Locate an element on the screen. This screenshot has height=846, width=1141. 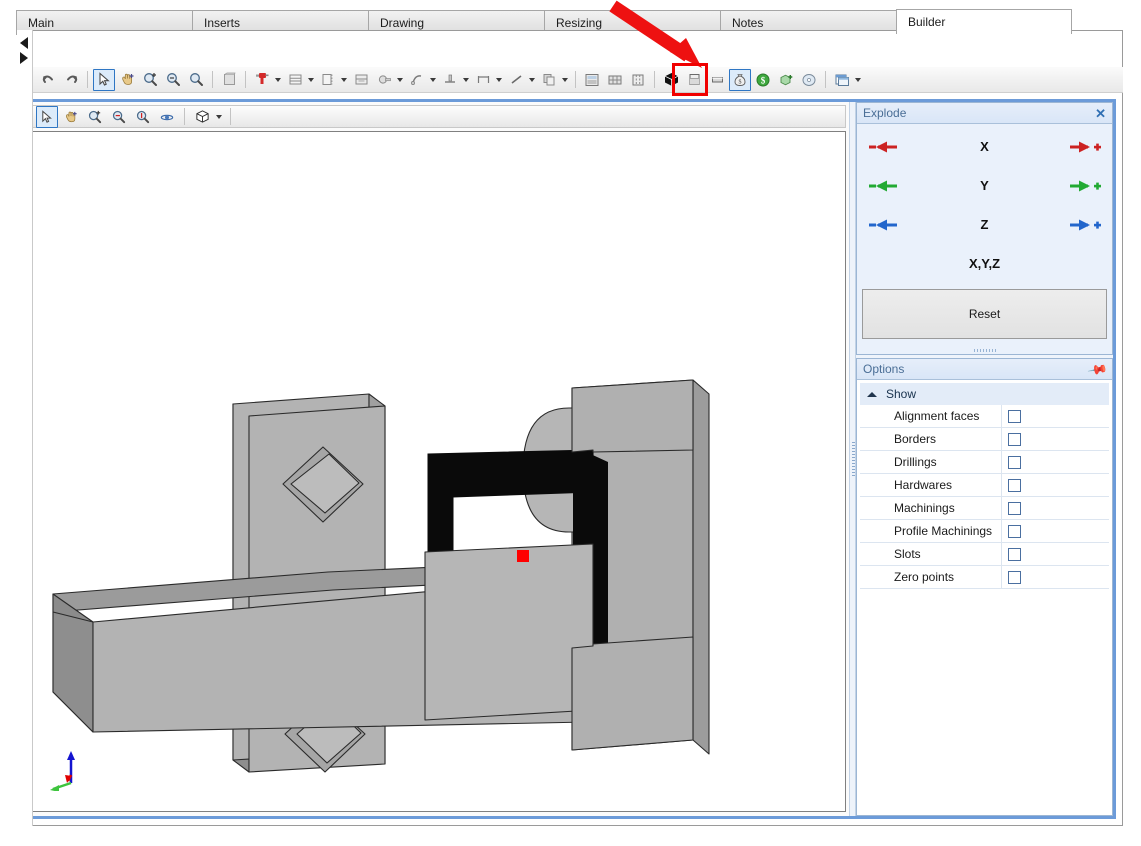
explode-x-minus-button is located at coordinates (884, 146).